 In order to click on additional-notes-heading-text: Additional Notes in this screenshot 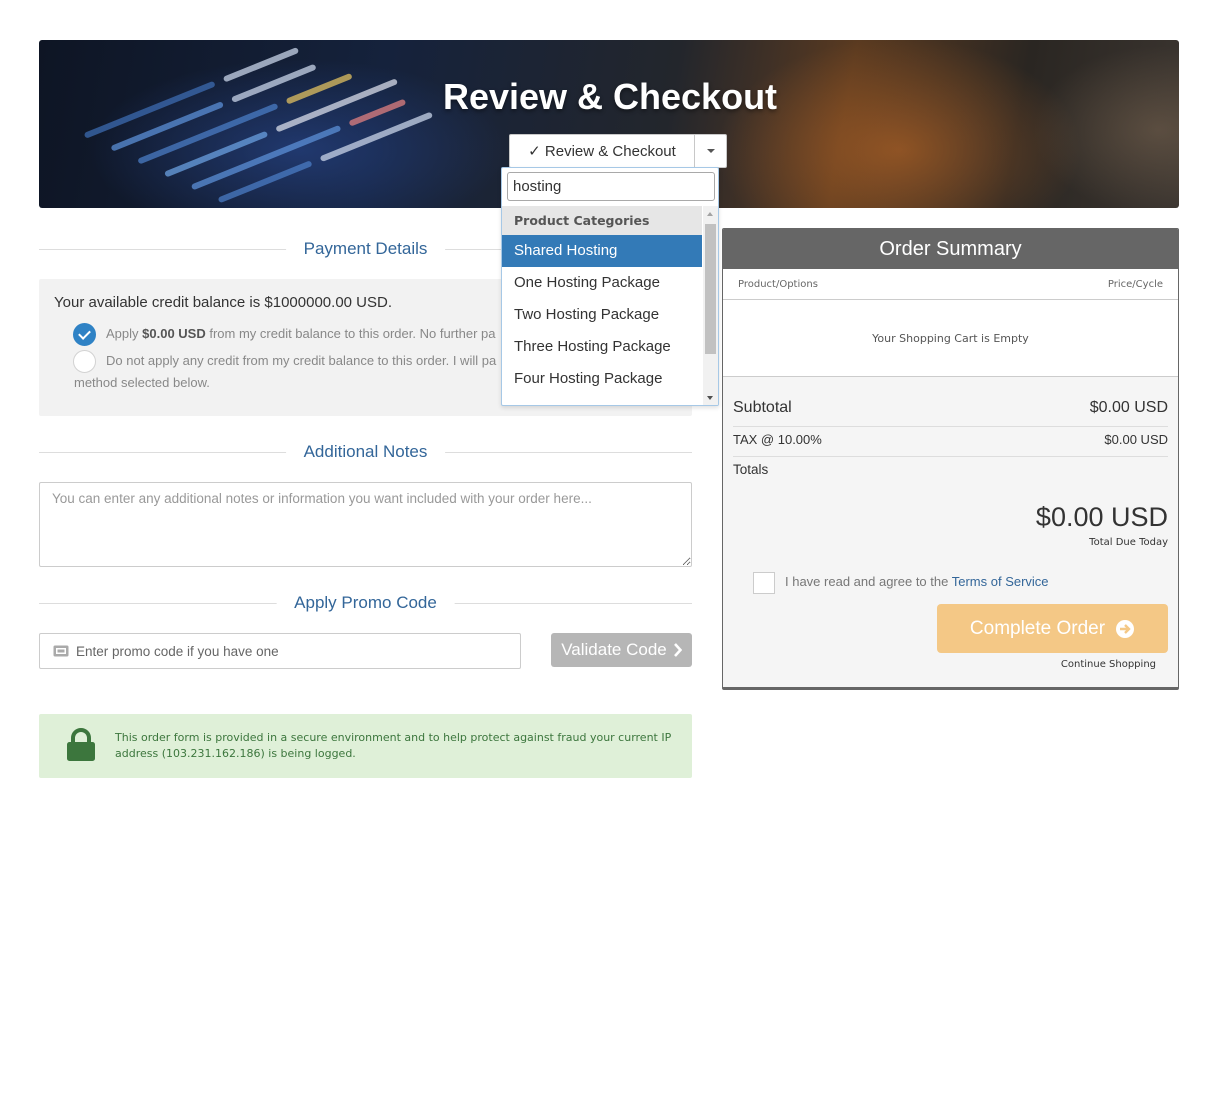, I will do `click(365, 452)`.